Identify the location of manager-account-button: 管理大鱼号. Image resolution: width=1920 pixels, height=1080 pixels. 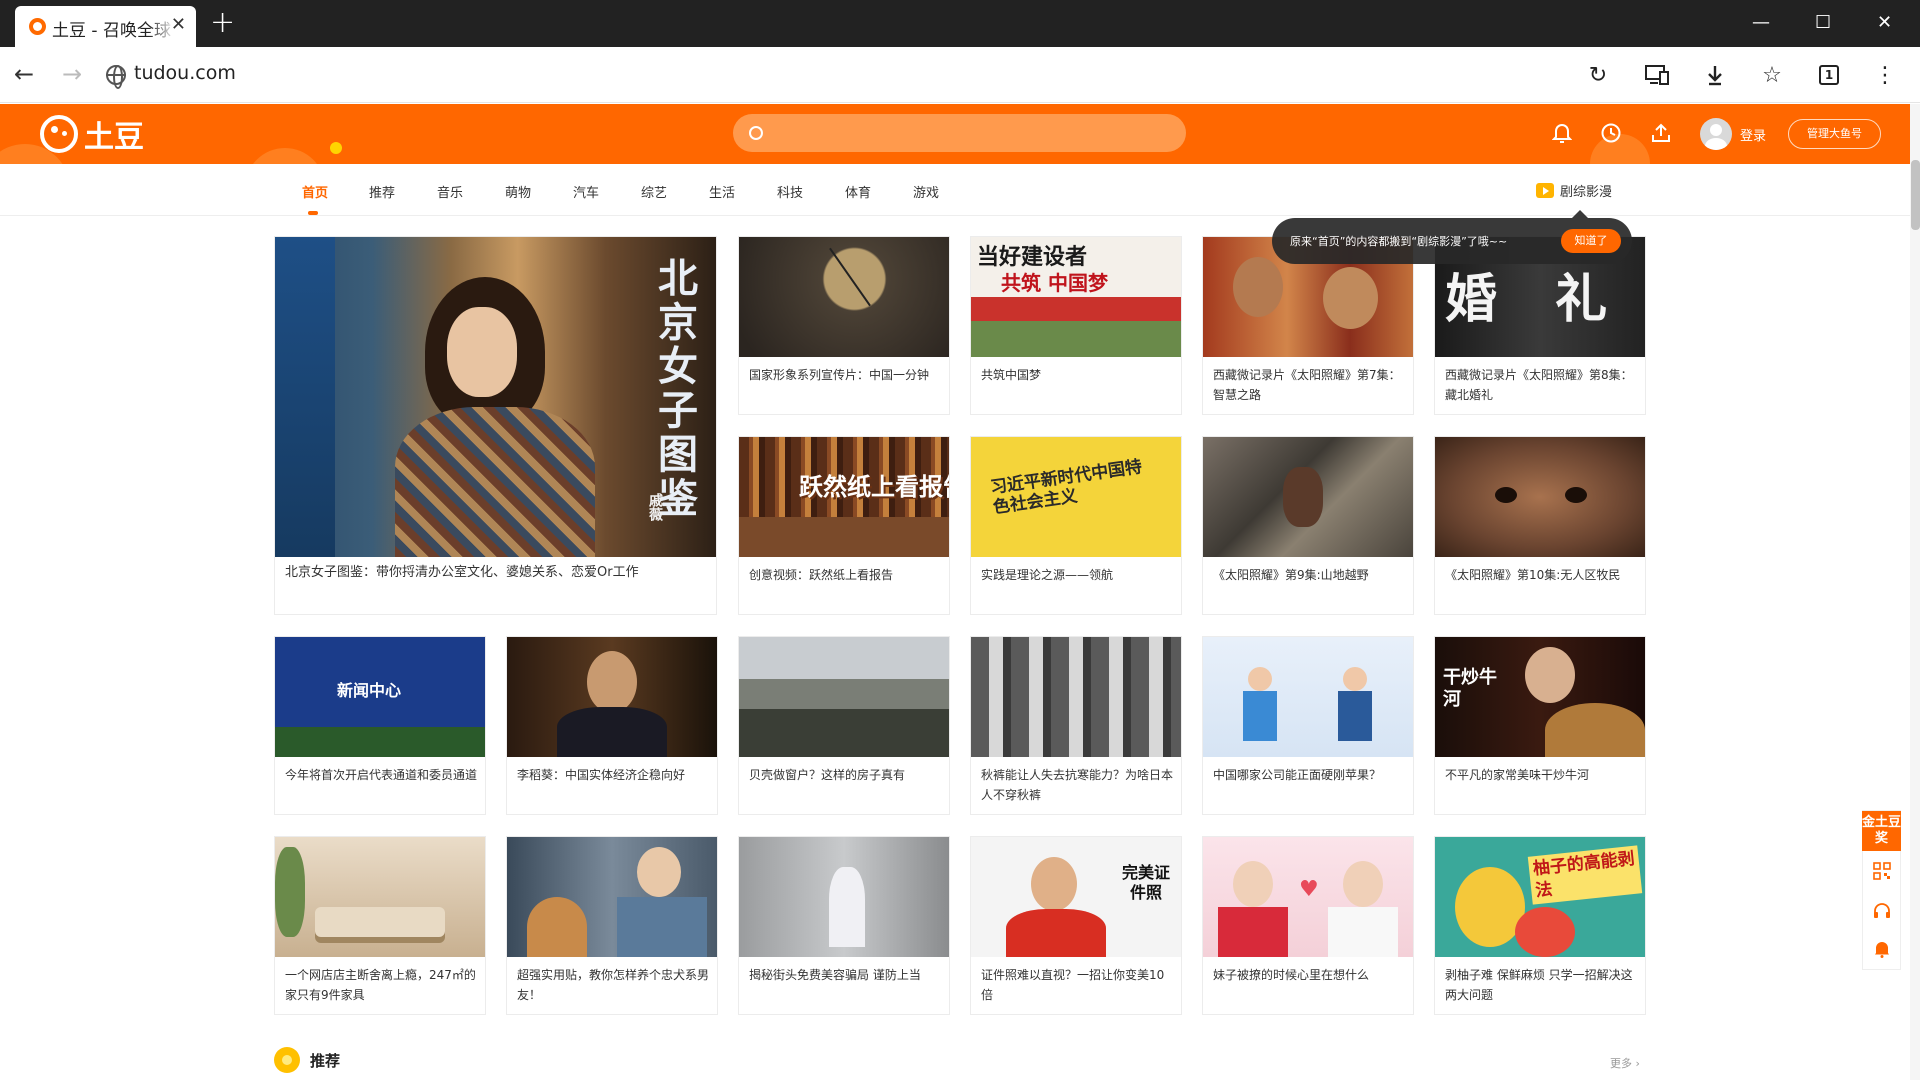
(1834, 134).